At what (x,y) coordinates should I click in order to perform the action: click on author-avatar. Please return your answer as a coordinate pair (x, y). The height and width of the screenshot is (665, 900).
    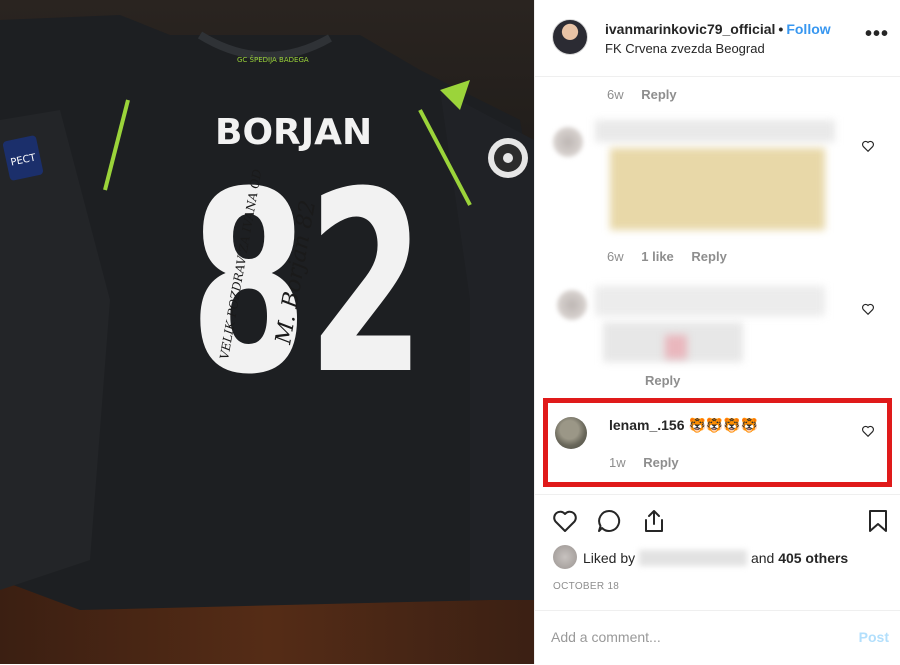
    Looking at the image, I should click on (570, 37).